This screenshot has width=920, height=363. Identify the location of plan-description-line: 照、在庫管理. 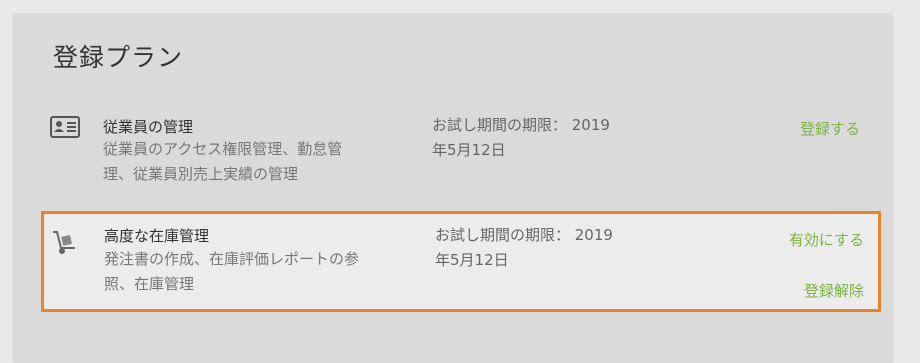
(149, 284).